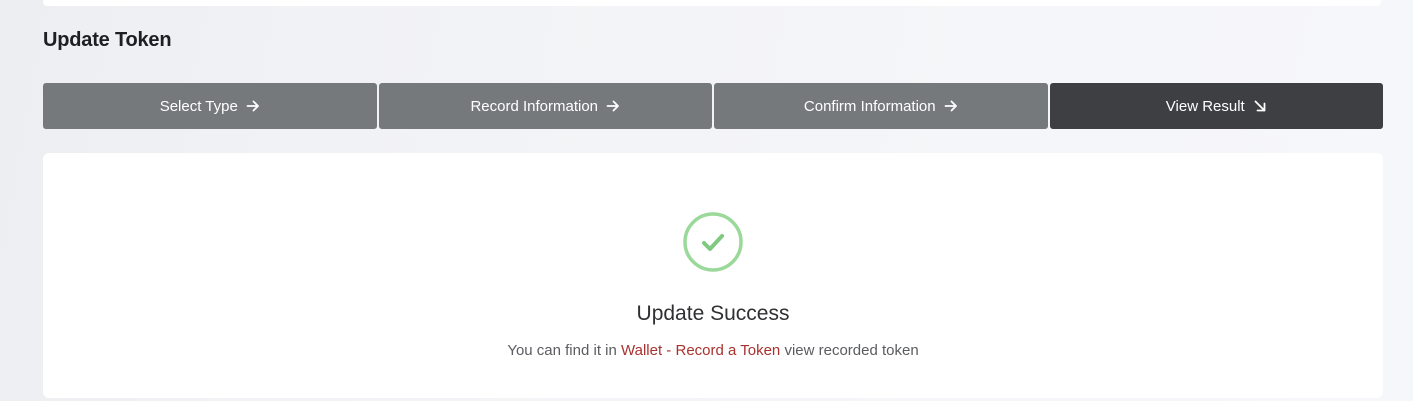  What do you see at coordinates (641, 350) in the screenshot?
I see `wallet-link: Wallet` at bounding box center [641, 350].